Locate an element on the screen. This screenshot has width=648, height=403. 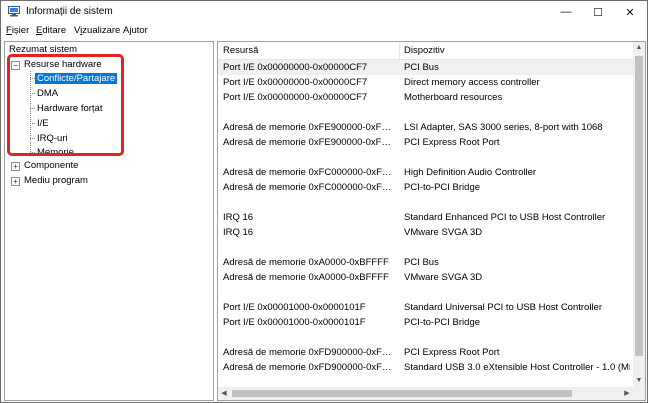
maximize-icon: ☐ is located at coordinates (598, 12).